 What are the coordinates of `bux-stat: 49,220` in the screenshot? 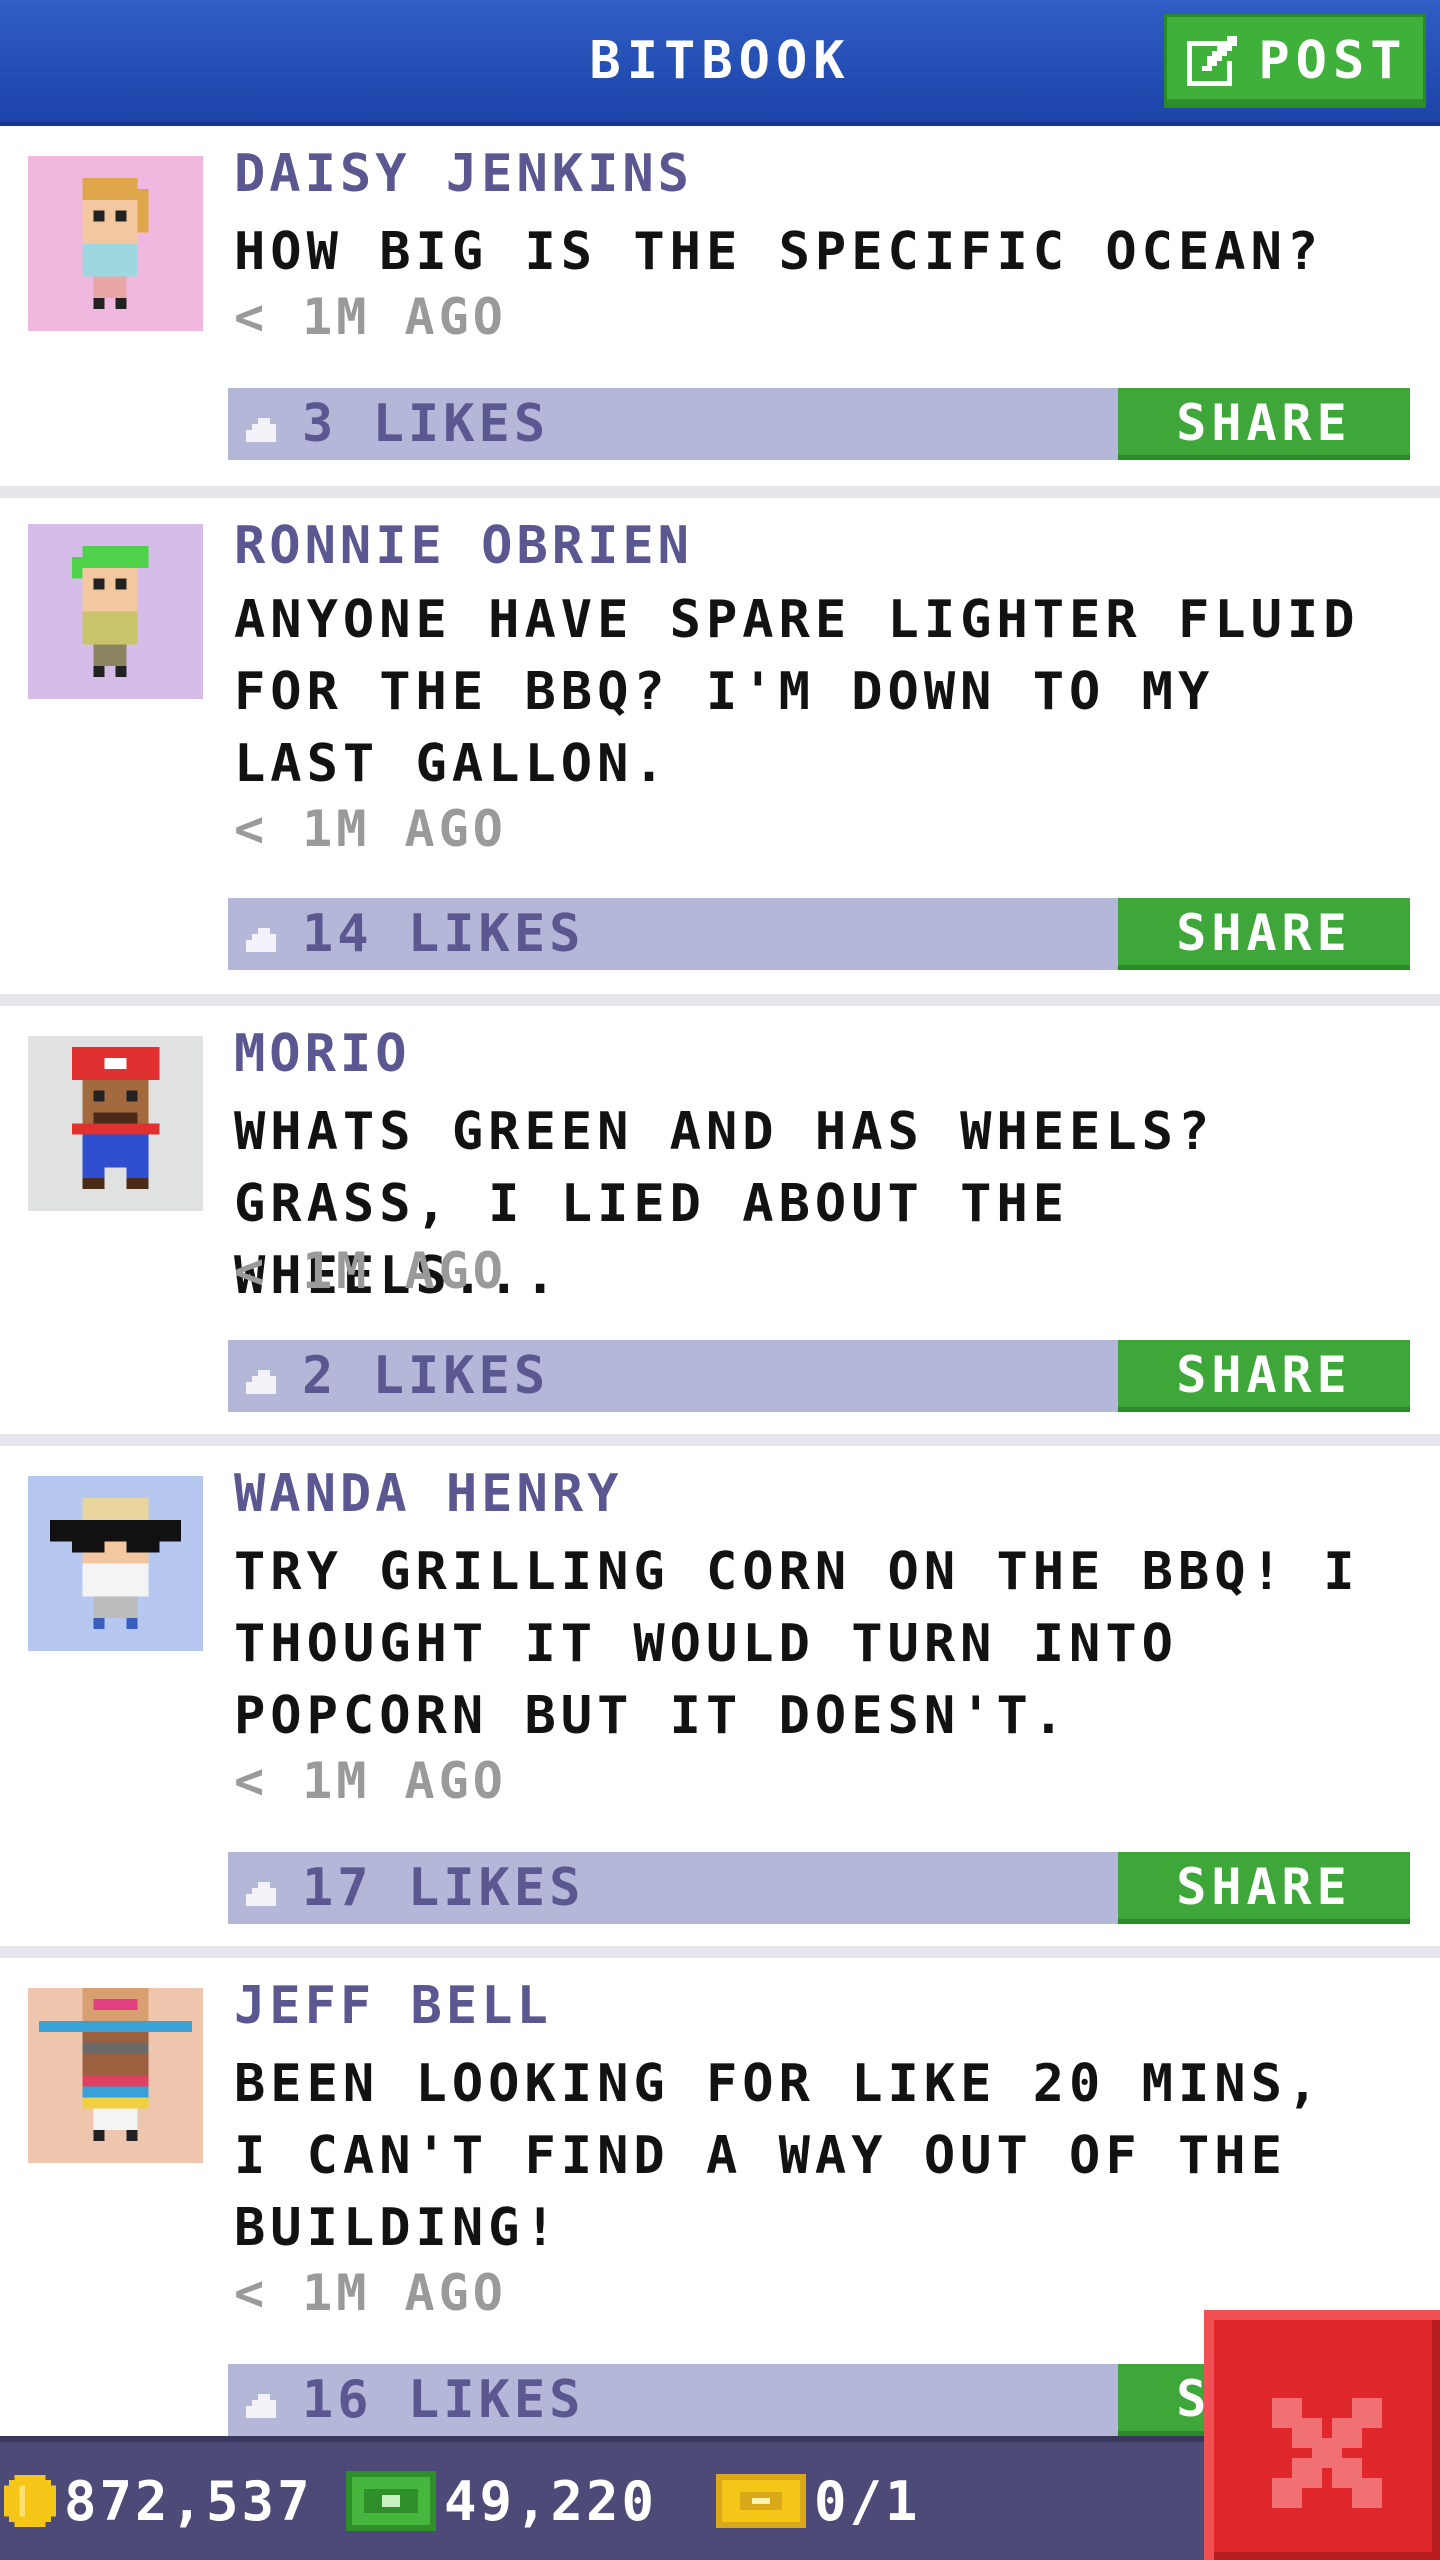 It's located at (501, 2501).